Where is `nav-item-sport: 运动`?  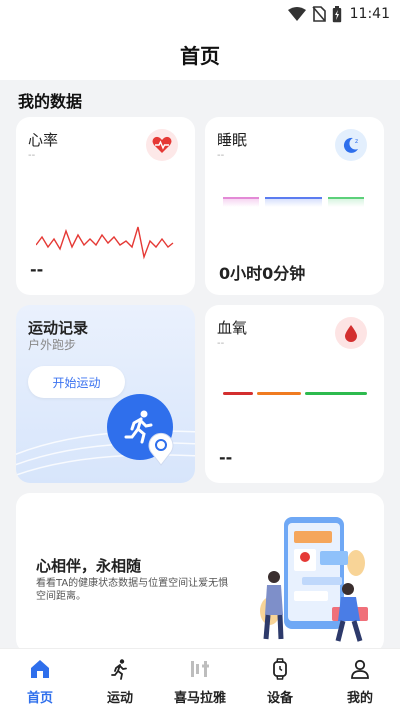
nav-item-sport: 运动 is located at coordinates (120, 679).